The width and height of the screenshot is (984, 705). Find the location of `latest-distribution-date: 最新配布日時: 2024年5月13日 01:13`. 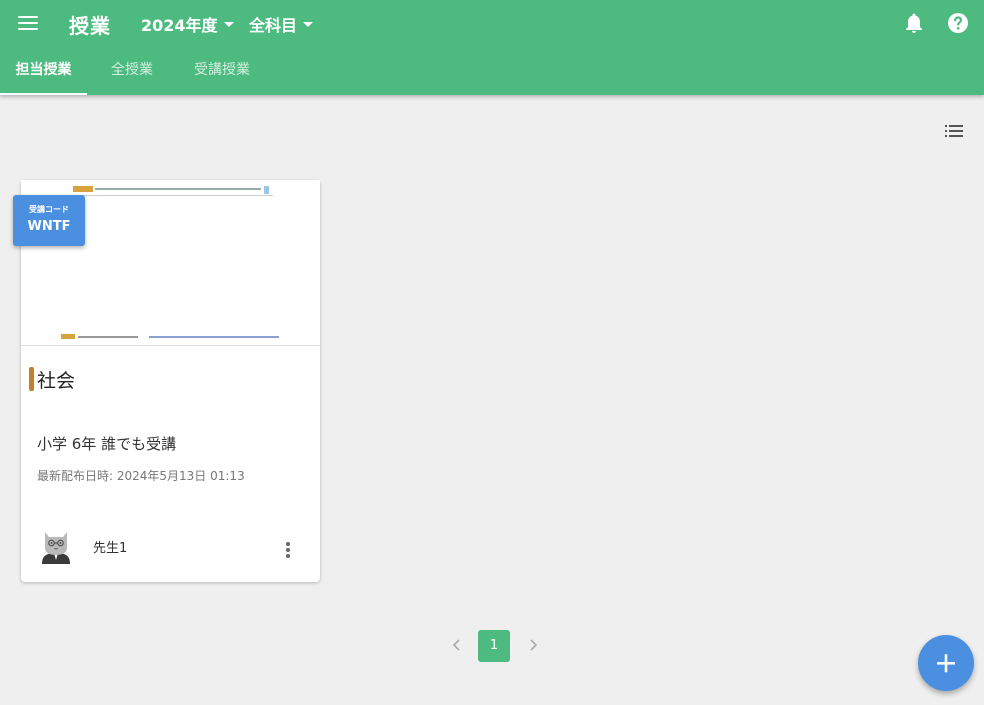

latest-distribution-date: 最新配布日時: 2024年5月13日 01:13 is located at coordinates (141, 476).